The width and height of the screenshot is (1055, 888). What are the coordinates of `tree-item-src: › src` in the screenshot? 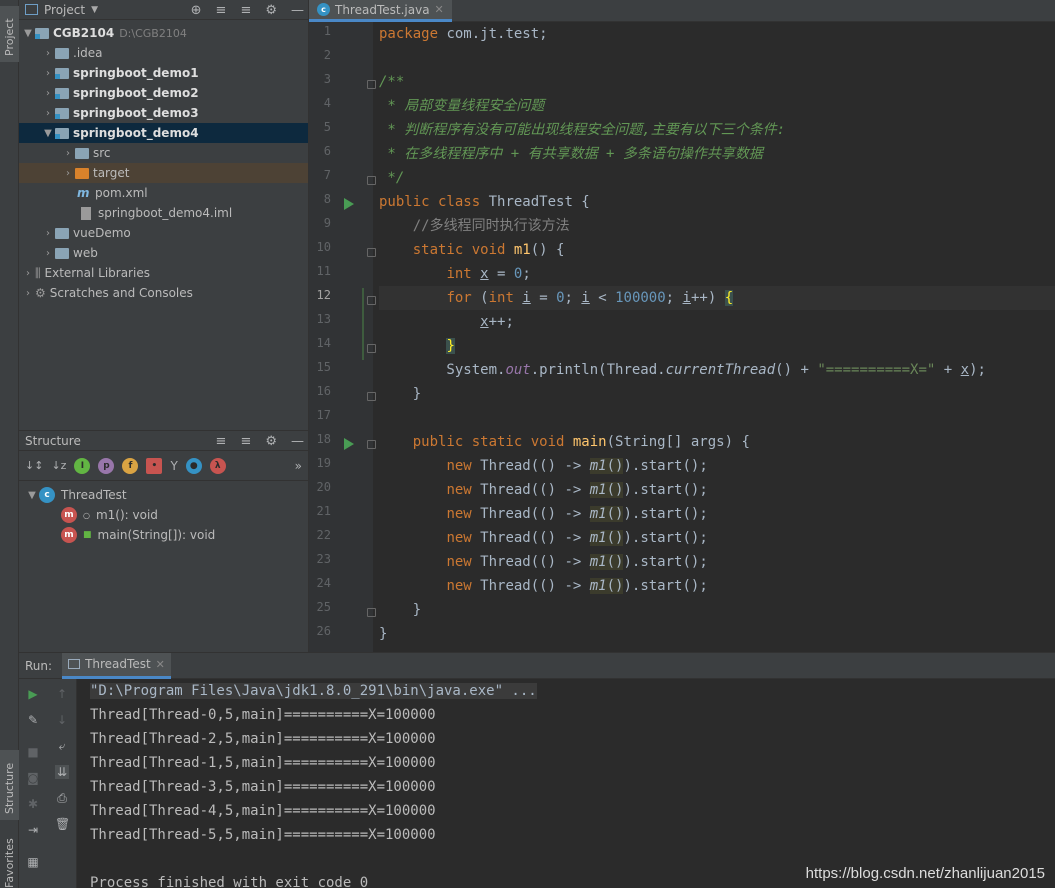 It's located at (163, 153).